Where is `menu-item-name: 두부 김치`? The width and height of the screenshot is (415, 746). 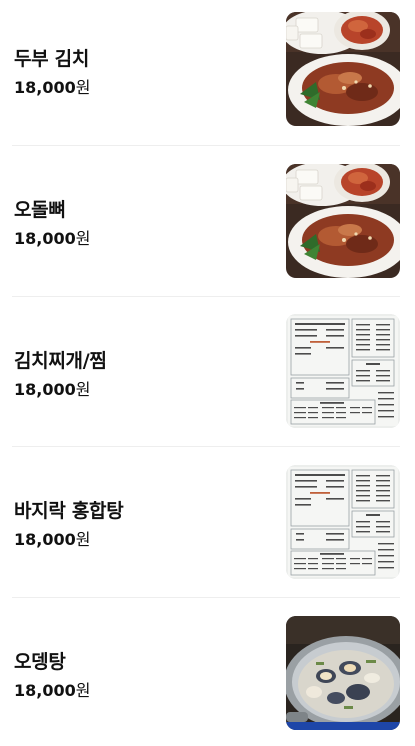 menu-item-name: 두부 김치 is located at coordinates (52, 59).